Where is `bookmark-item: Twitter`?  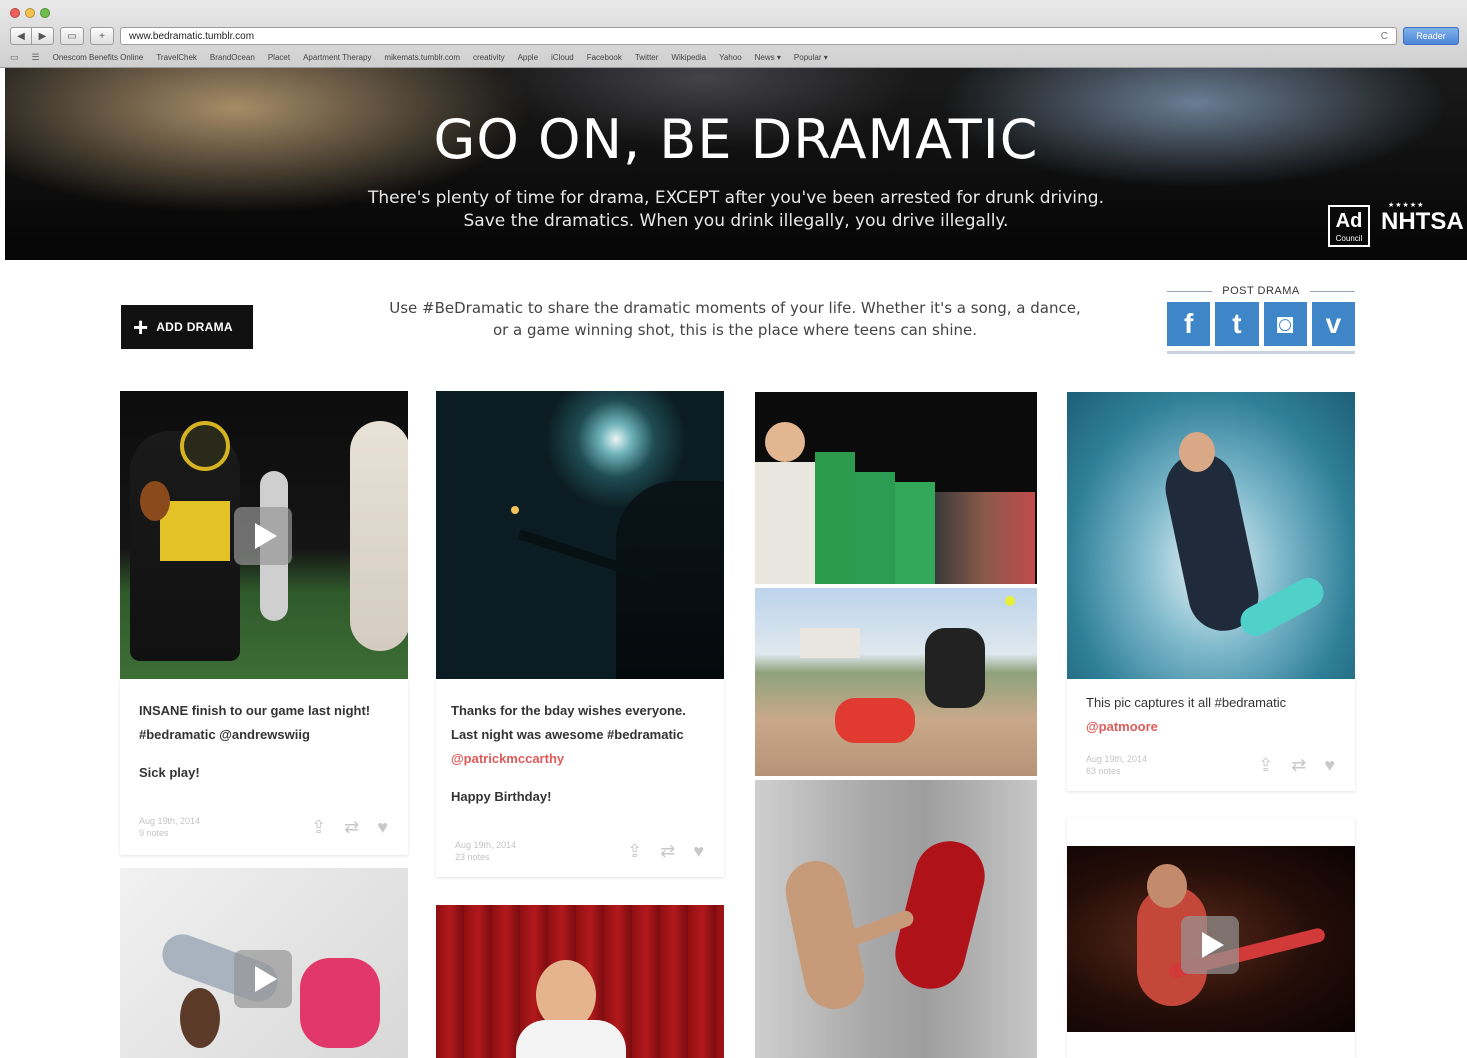 bookmark-item: Twitter is located at coordinates (647, 57).